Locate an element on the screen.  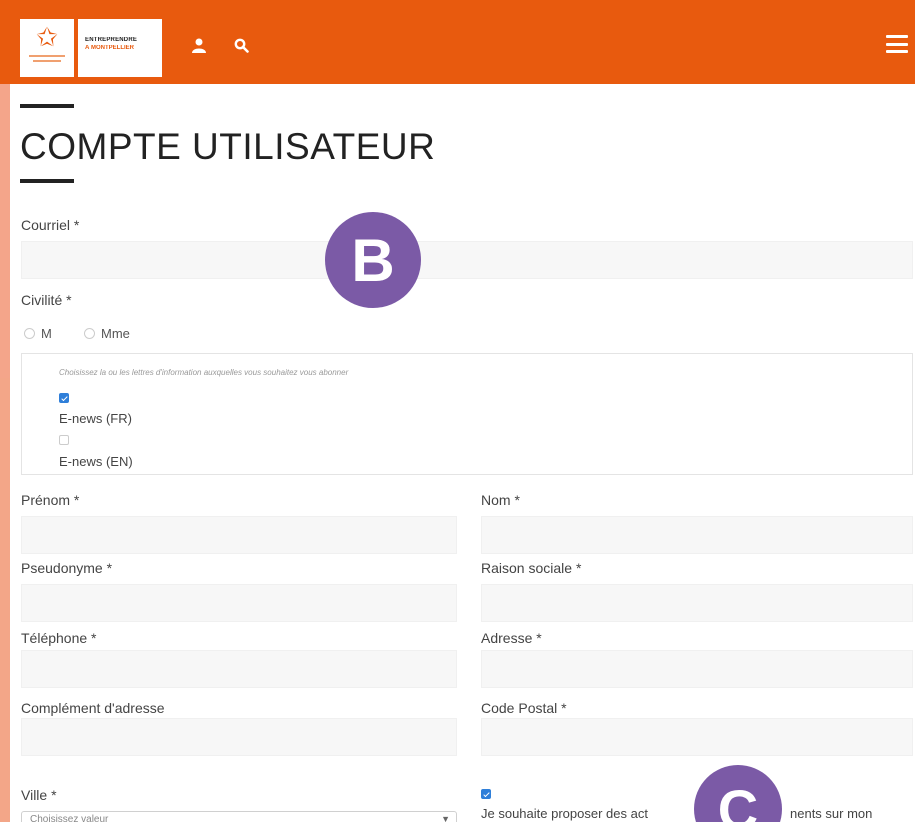
search-icon is located at coordinates (241, 47).